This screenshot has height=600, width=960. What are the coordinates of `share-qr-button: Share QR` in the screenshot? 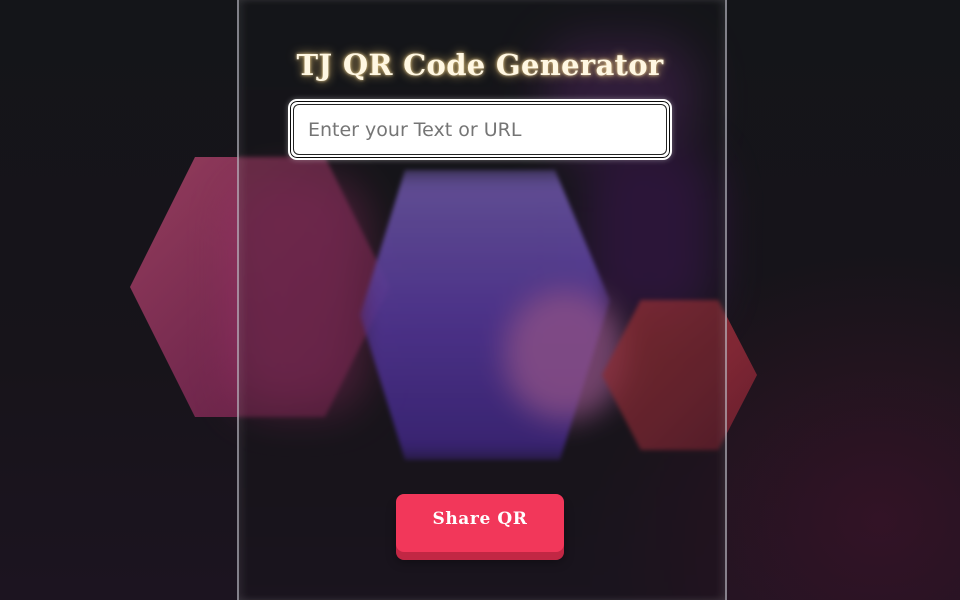 It's located at (480, 523).